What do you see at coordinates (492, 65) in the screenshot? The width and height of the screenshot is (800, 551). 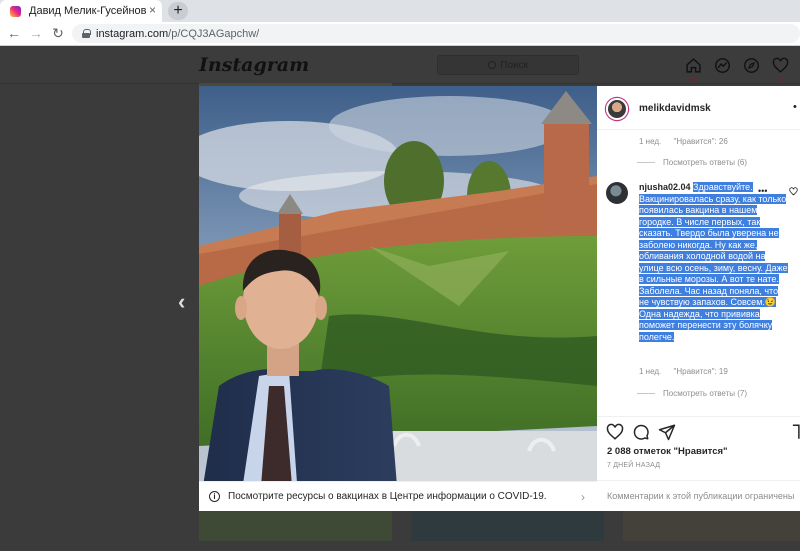 I see `search-icon` at bounding box center [492, 65].